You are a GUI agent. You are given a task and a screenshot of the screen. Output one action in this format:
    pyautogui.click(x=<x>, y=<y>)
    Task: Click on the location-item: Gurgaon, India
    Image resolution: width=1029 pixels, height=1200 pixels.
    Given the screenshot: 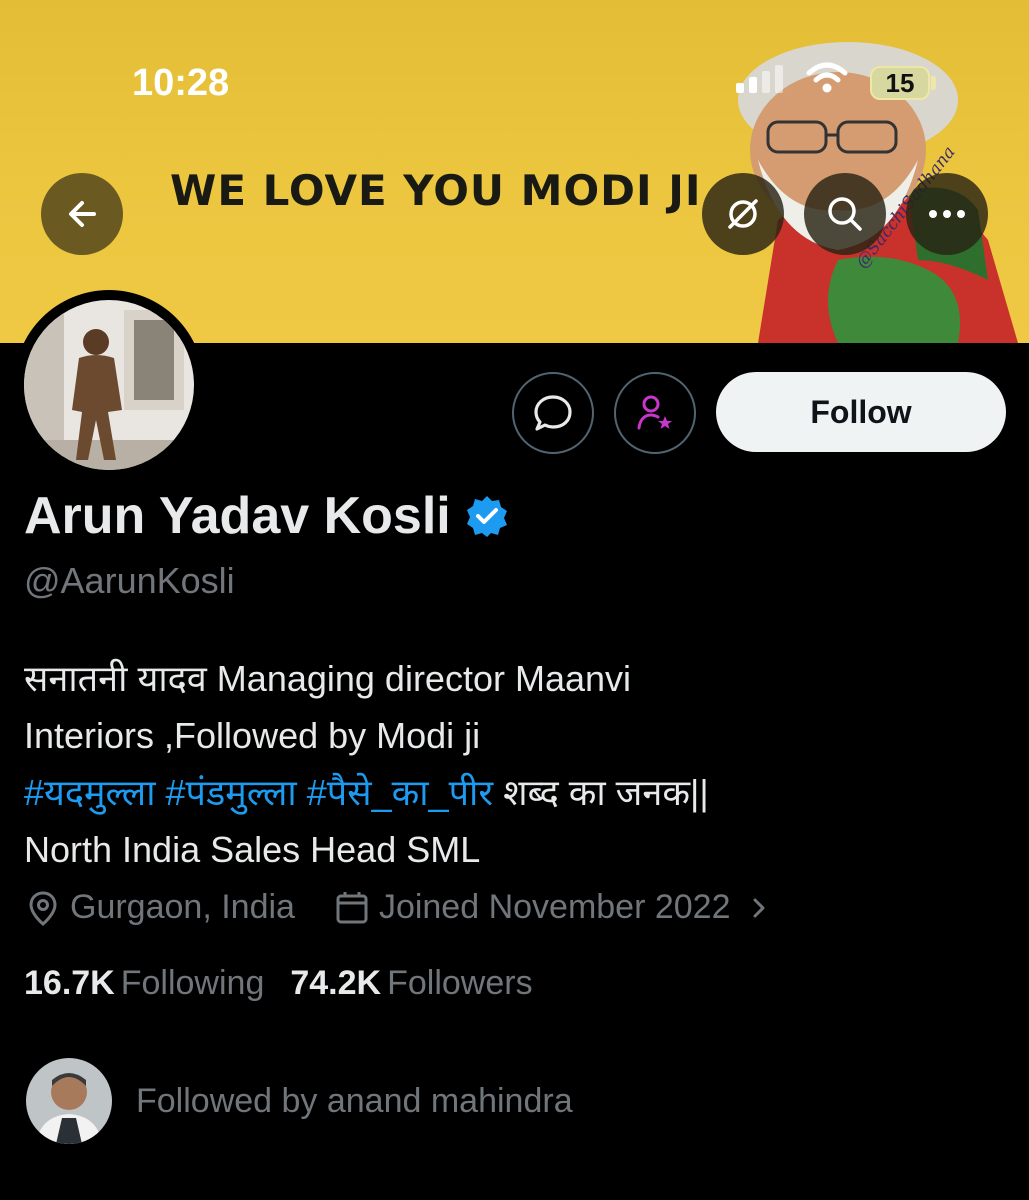 What is the action you would take?
    pyautogui.click(x=159, y=907)
    